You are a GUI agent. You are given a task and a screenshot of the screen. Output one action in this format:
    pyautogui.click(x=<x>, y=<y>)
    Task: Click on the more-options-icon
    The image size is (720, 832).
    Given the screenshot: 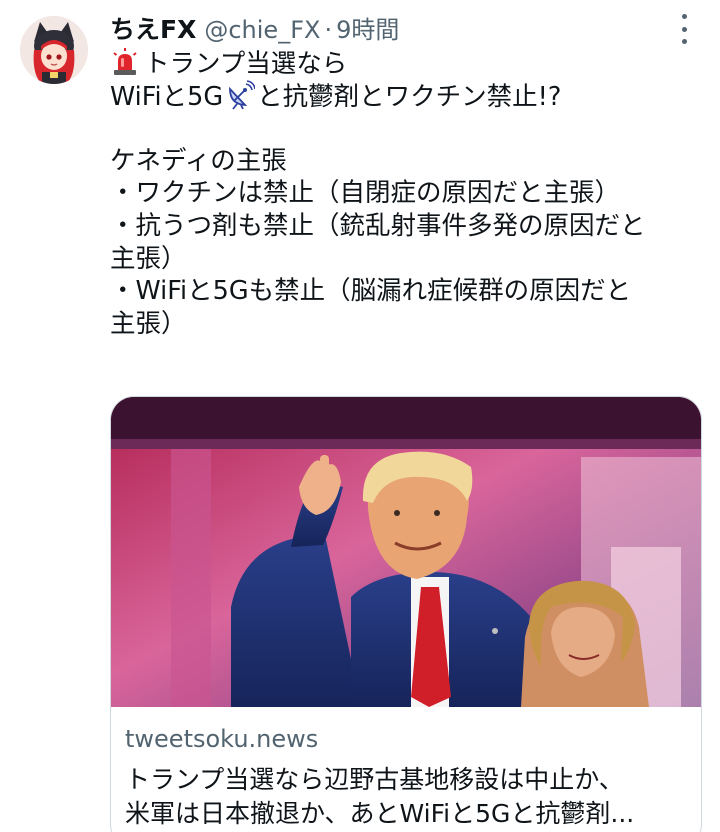 What is the action you would take?
    pyautogui.click(x=684, y=29)
    